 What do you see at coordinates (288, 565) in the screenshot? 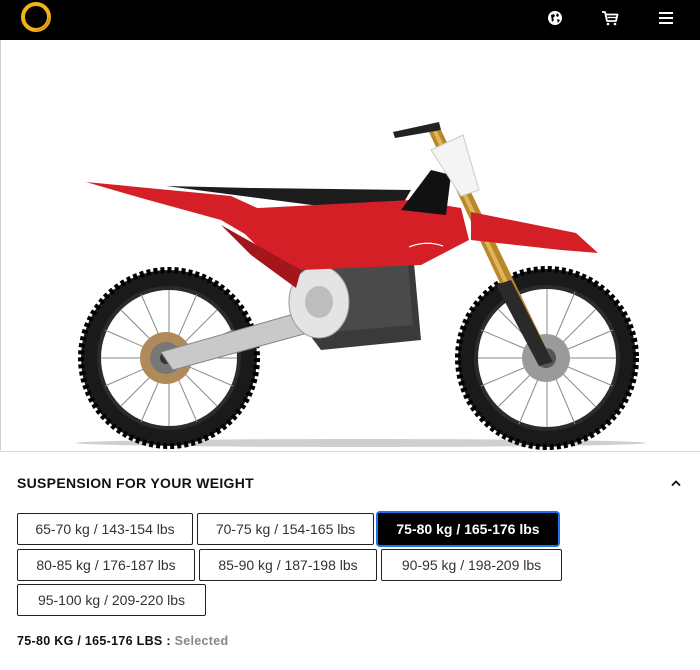
I see `weight-option-85-90: 85-90 kg / 187-198 lbs` at bounding box center [288, 565].